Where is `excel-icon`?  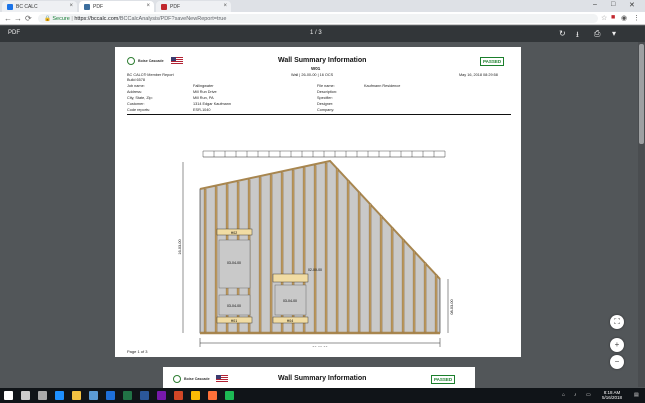
excel-icon is located at coordinates (127, 395).